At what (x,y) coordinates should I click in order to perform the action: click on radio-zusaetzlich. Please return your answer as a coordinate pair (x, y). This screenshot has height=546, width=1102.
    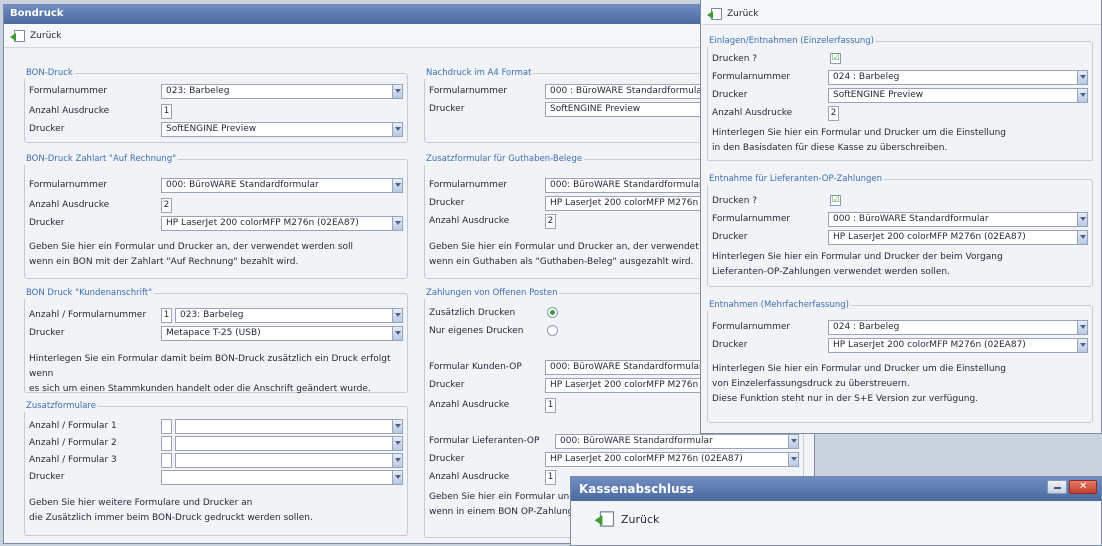
    Looking at the image, I should click on (552, 312).